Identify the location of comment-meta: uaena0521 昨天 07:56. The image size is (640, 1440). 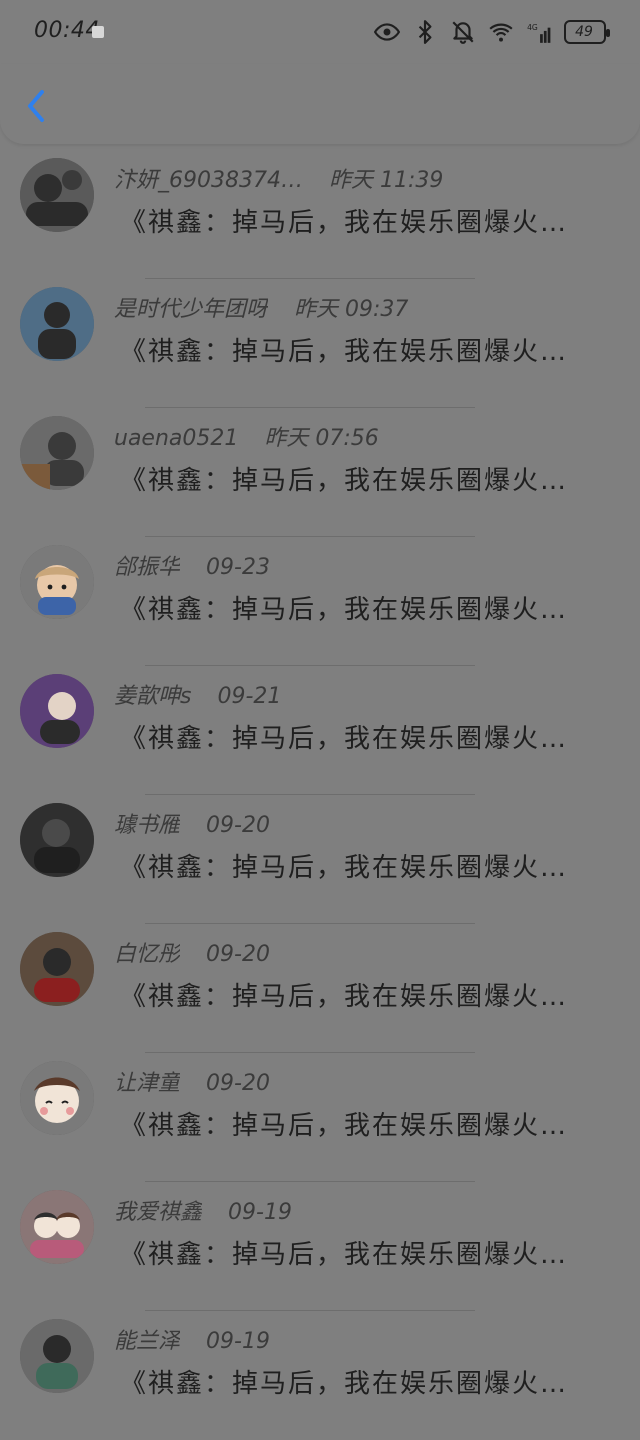
(246, 436).